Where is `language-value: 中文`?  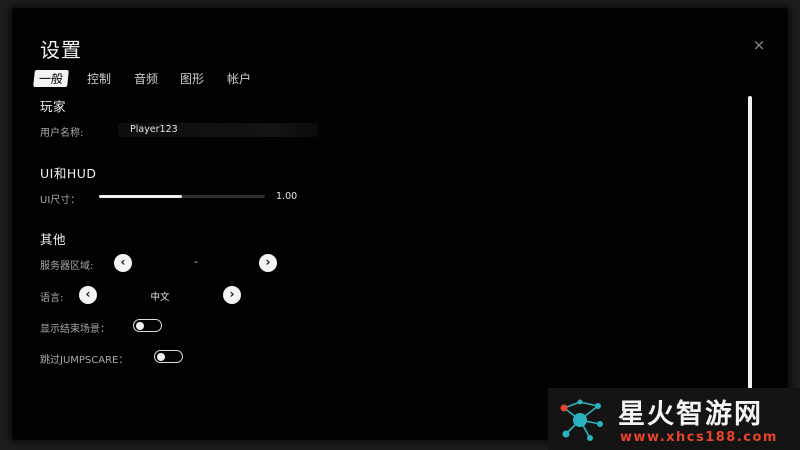
language-value: 中文 is located at coordinates (160, 297).